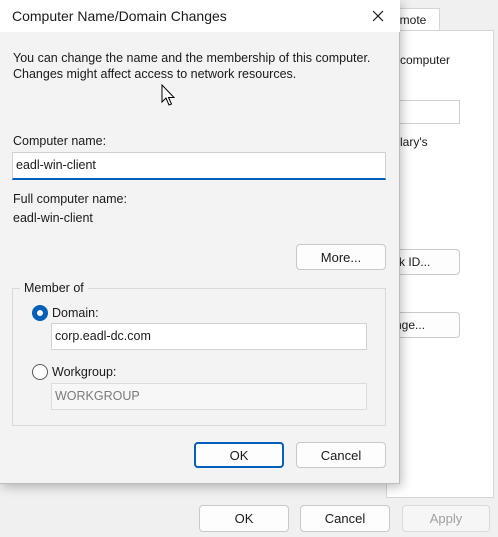 The height and width of the screenshot is (537, 498). Describe the element at coordinates (345, 518) in the screenshot. I see `cancel-button-main: Cancel` at that location.